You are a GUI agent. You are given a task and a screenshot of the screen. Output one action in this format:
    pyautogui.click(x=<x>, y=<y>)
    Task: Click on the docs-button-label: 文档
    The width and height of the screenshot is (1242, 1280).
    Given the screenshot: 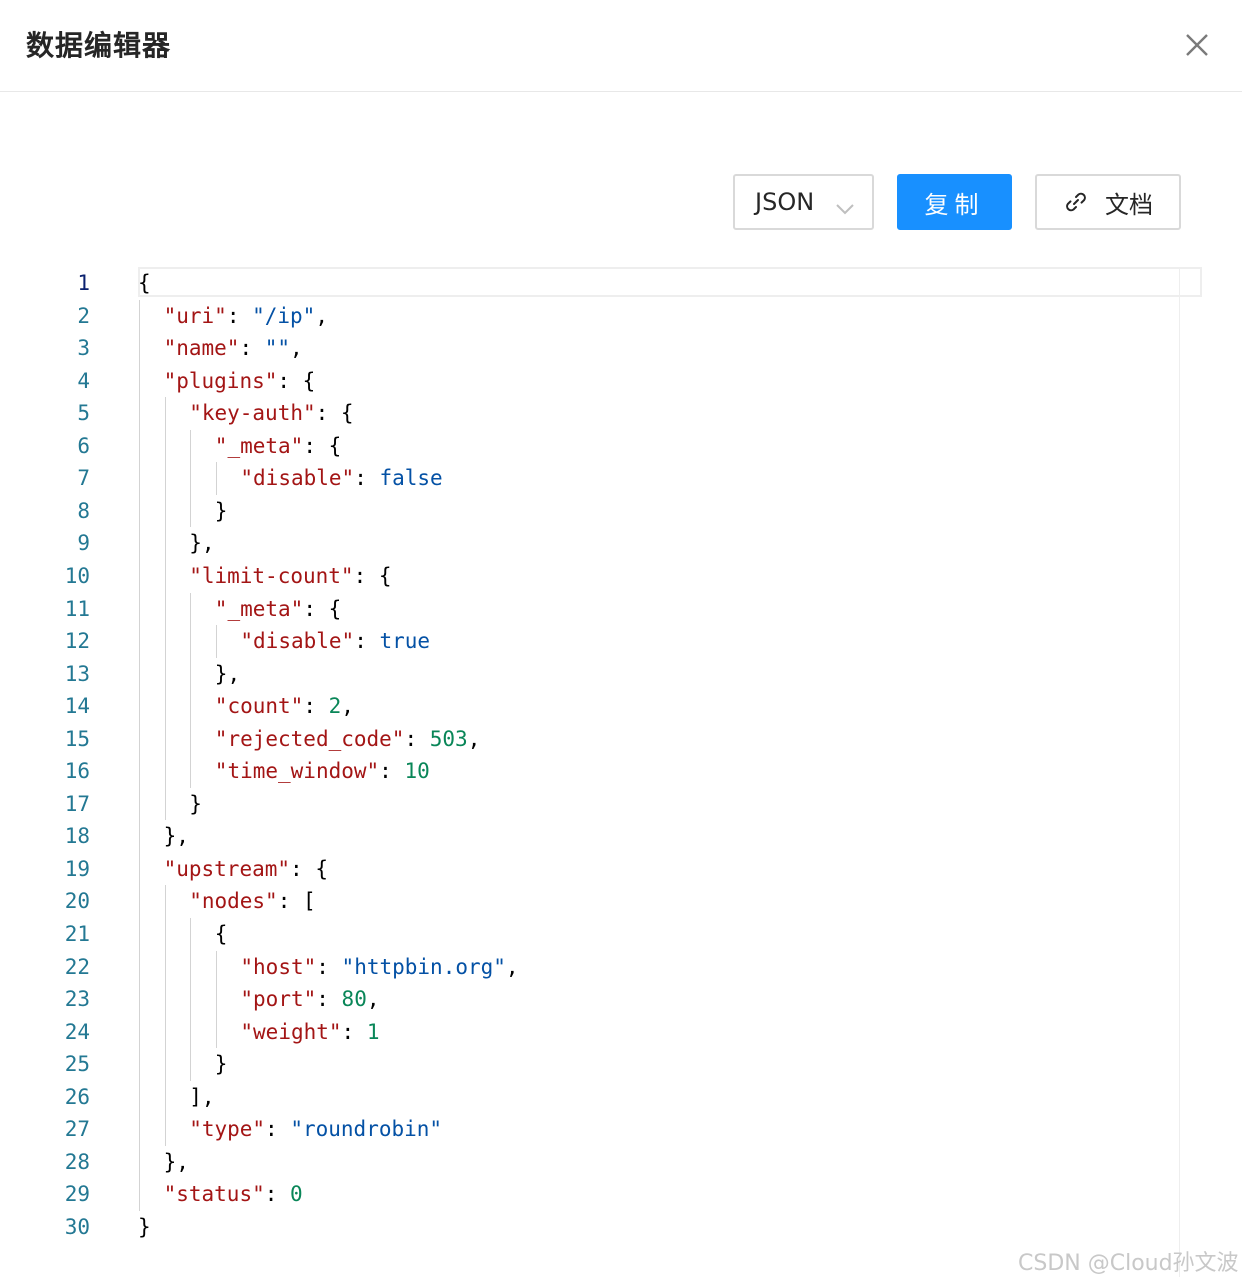 What is the action you would take?
    pyautogui.click(x=1129, y=204)
    